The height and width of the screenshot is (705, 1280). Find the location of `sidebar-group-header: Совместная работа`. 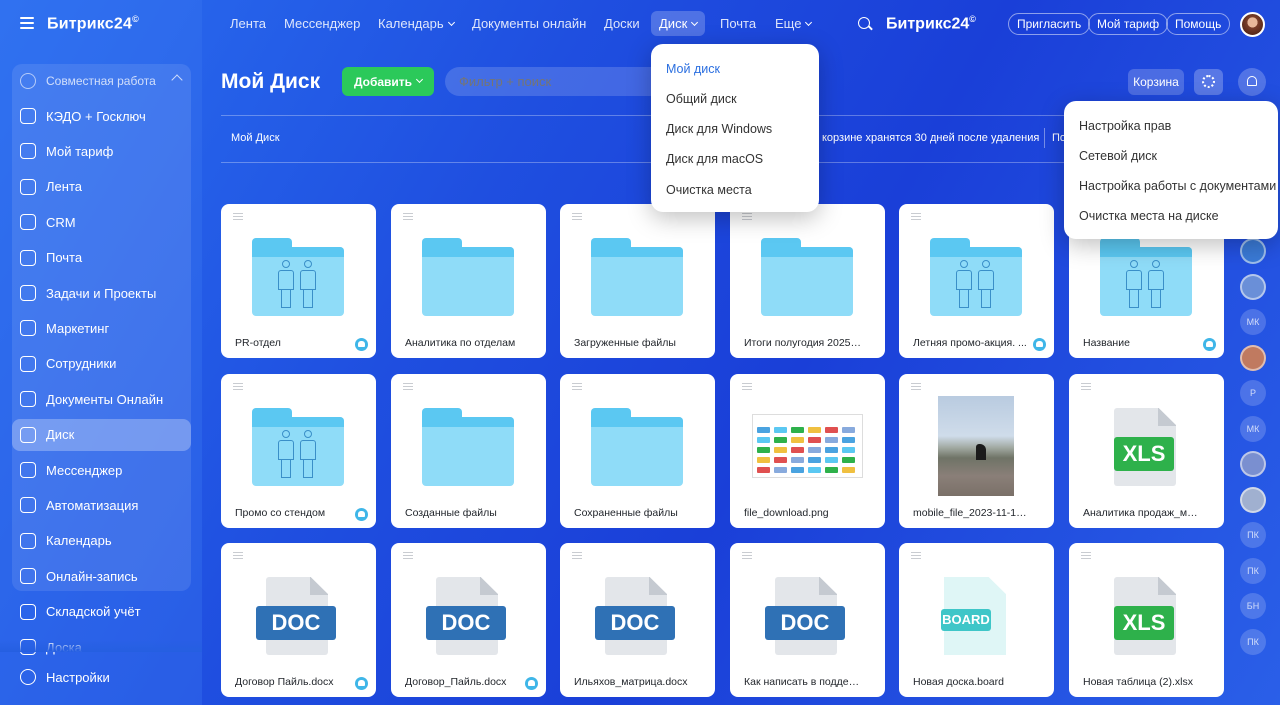

sidebar-group-header: Совместная работа is located at coordinates (101, 81).